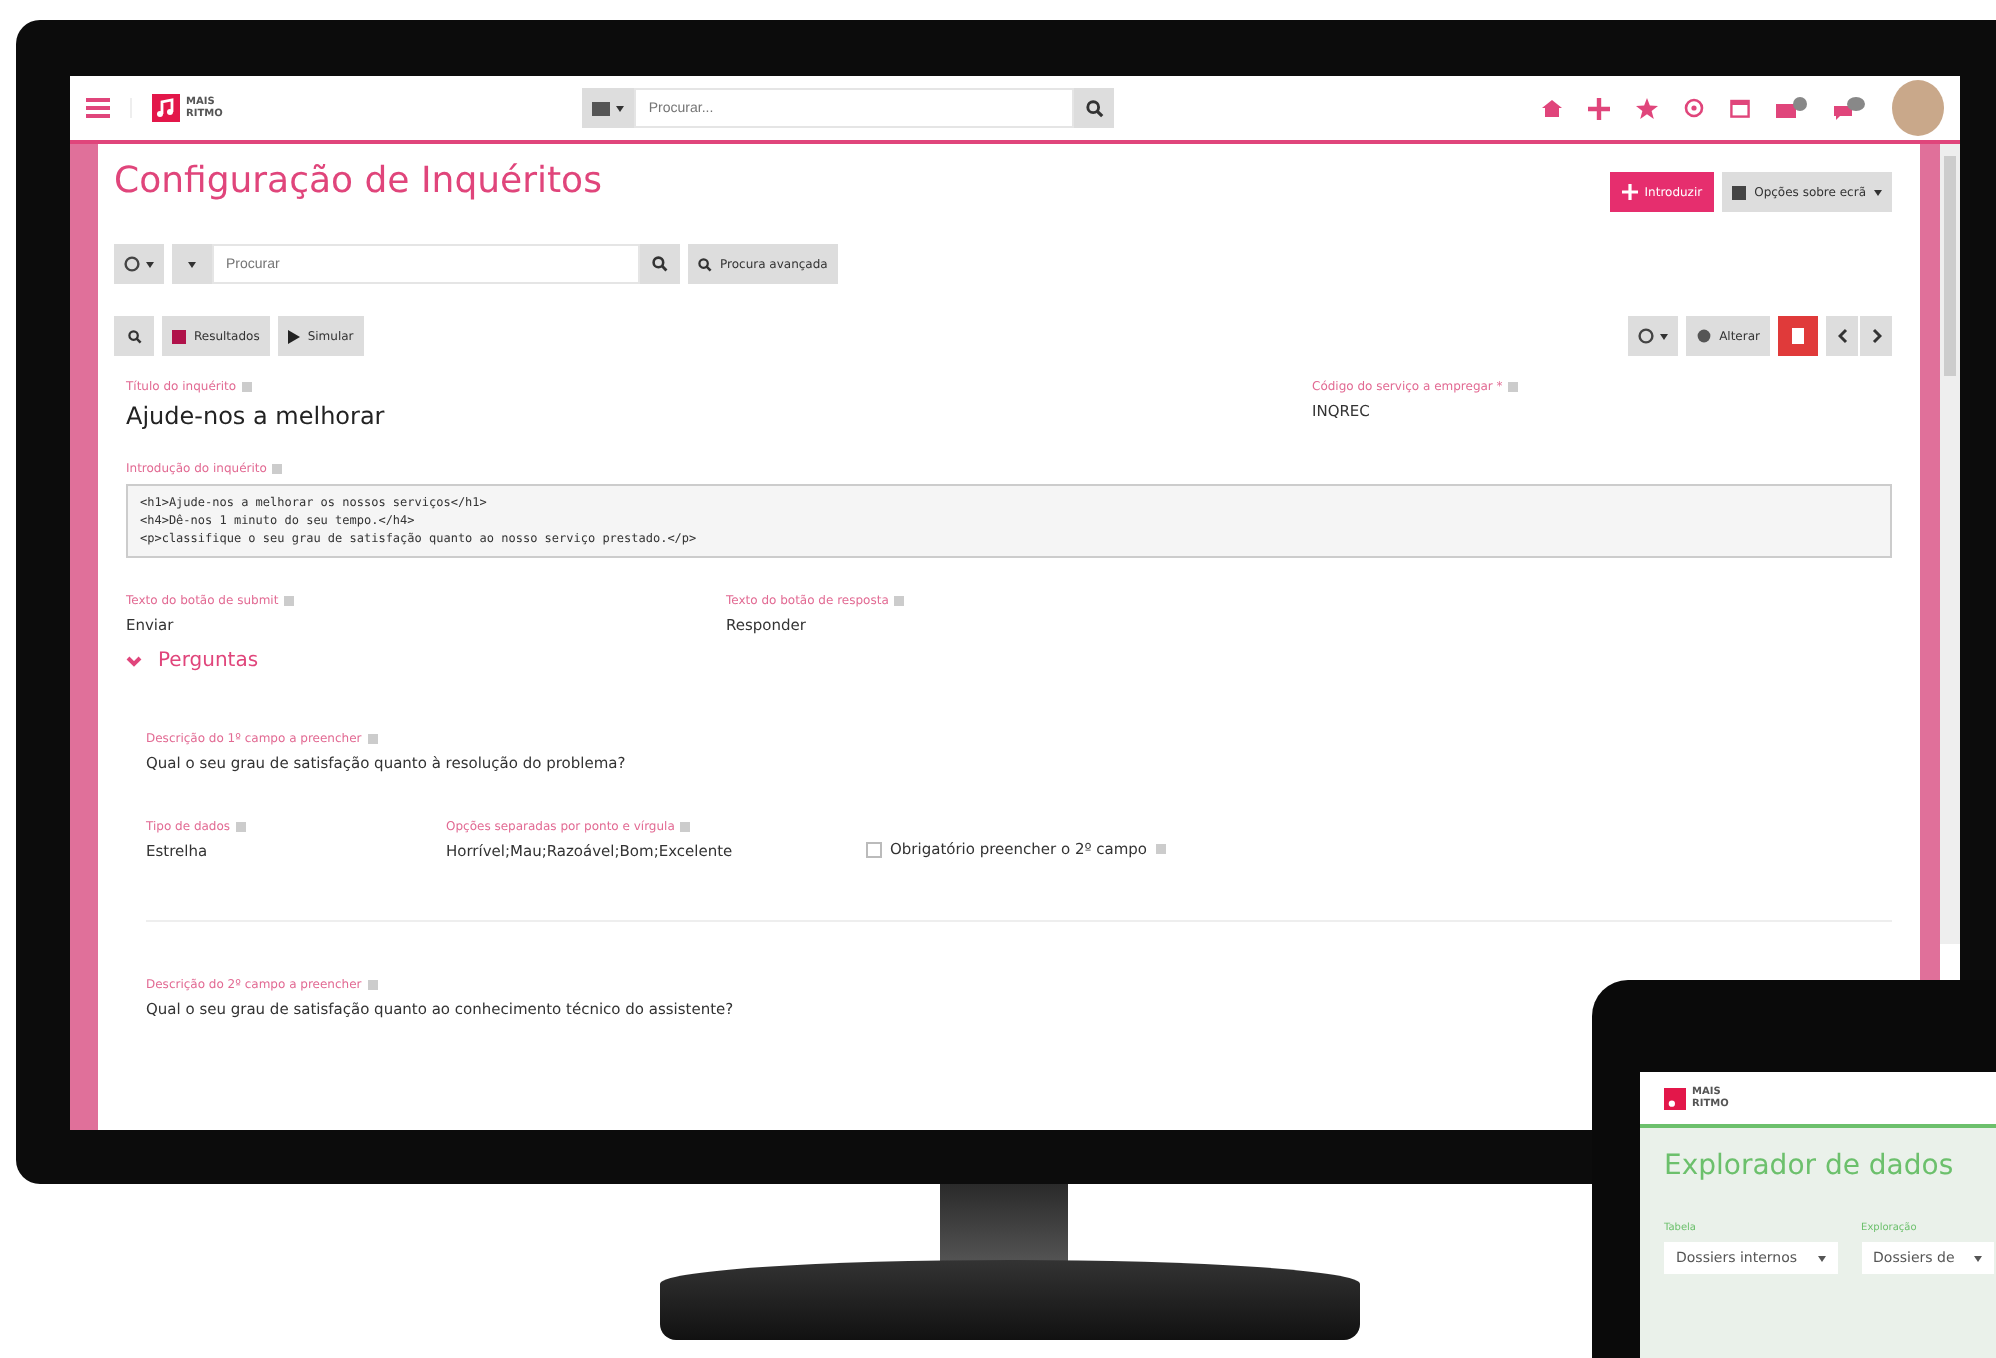  I want to click on delete-button, so click(1798, 336).